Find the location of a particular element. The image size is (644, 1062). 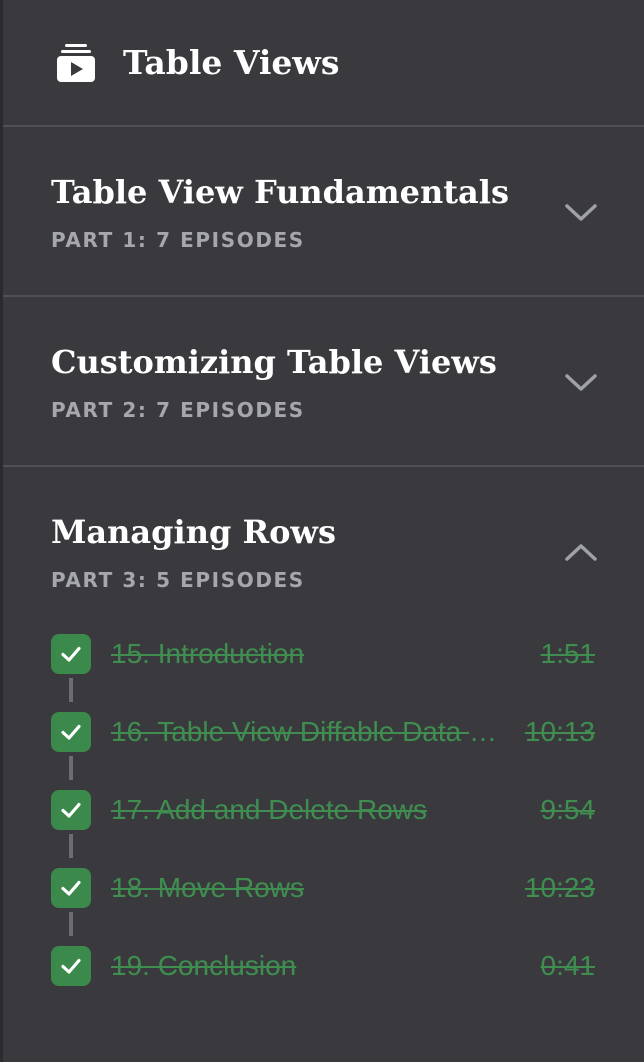

episode-row: 18. Move Rows 10:23 is located at coordinates (323, 879).